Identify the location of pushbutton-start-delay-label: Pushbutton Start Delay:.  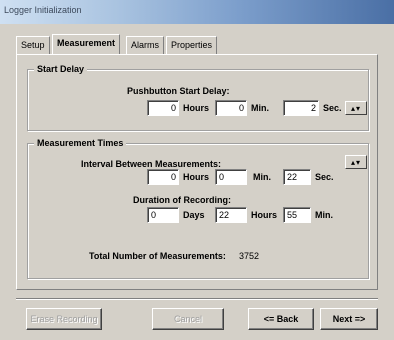
(178, 91).